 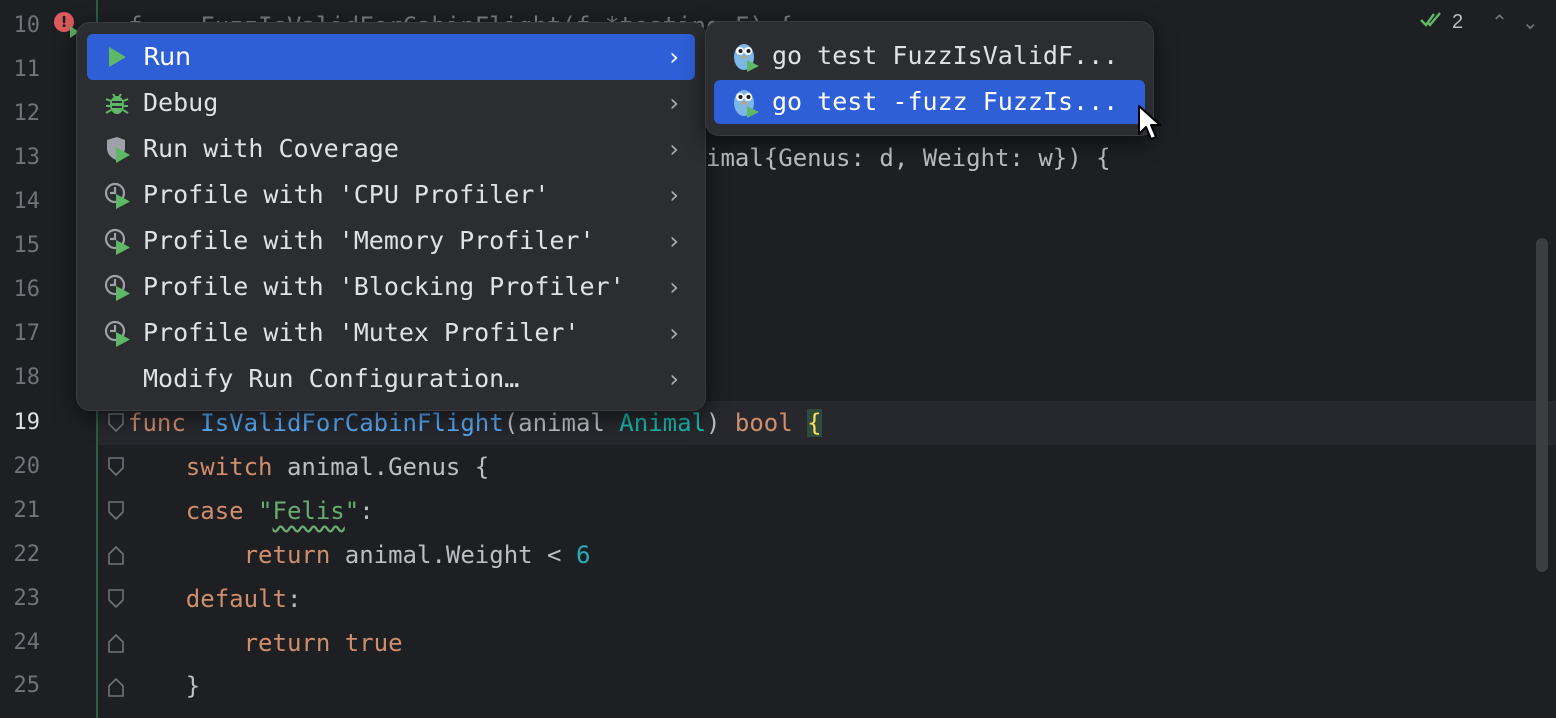 What do you see at coordinates (27, 69) in the screenshot?
I see `line-number: 11` at bounding box center [27, 69].